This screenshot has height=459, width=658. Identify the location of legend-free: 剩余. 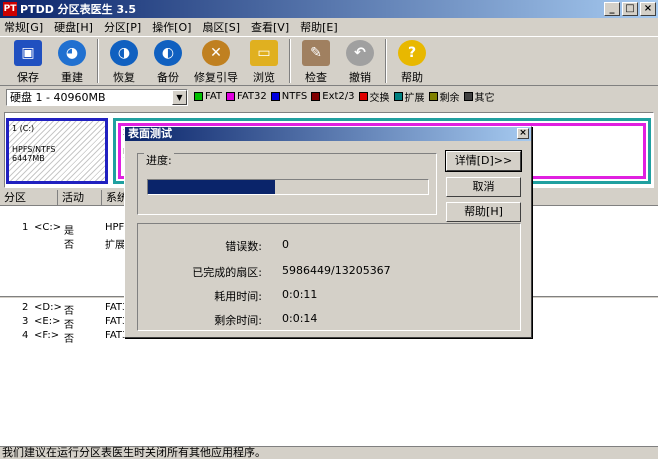
(444, 96).